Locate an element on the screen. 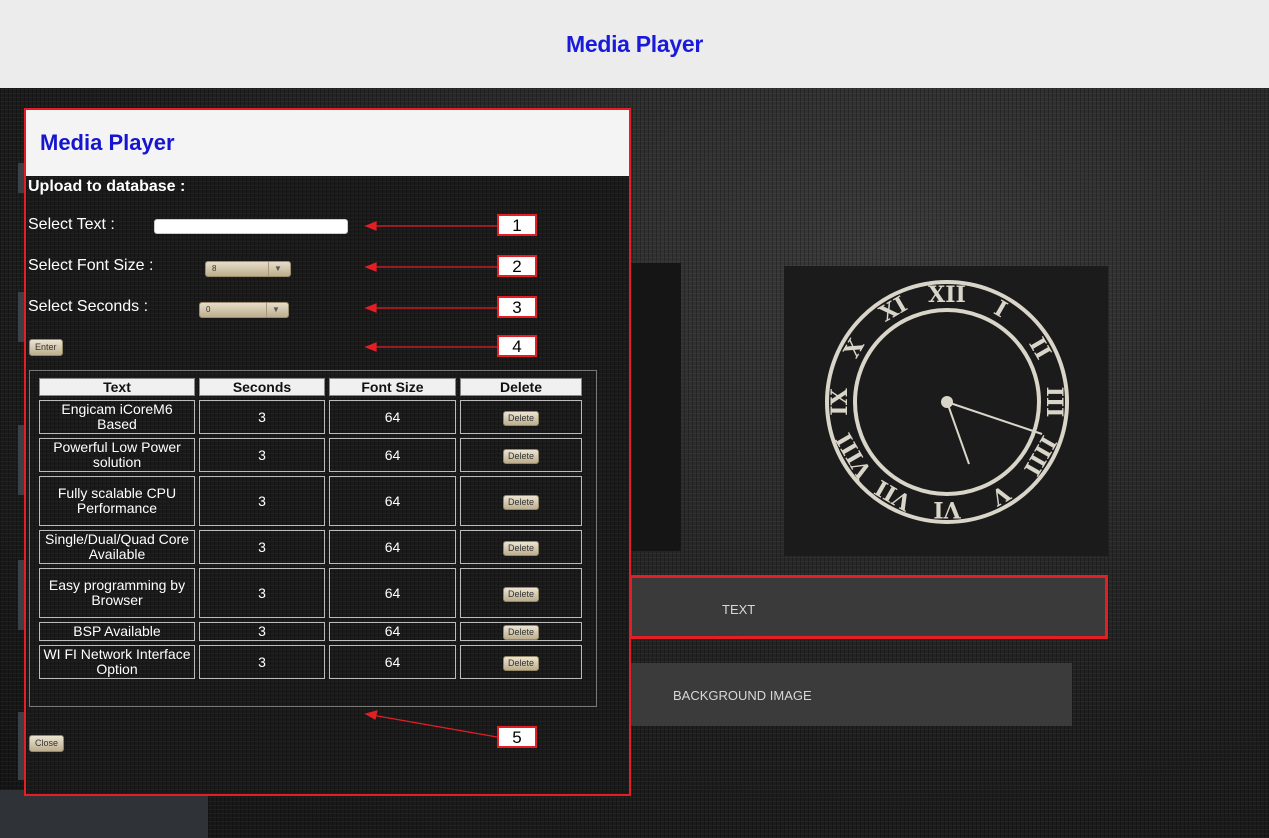 The height and width of the screenshot is (838, 1269). table-row: Powerful Low Power solution 3 64 Delete is located at coordinates (310, 455).